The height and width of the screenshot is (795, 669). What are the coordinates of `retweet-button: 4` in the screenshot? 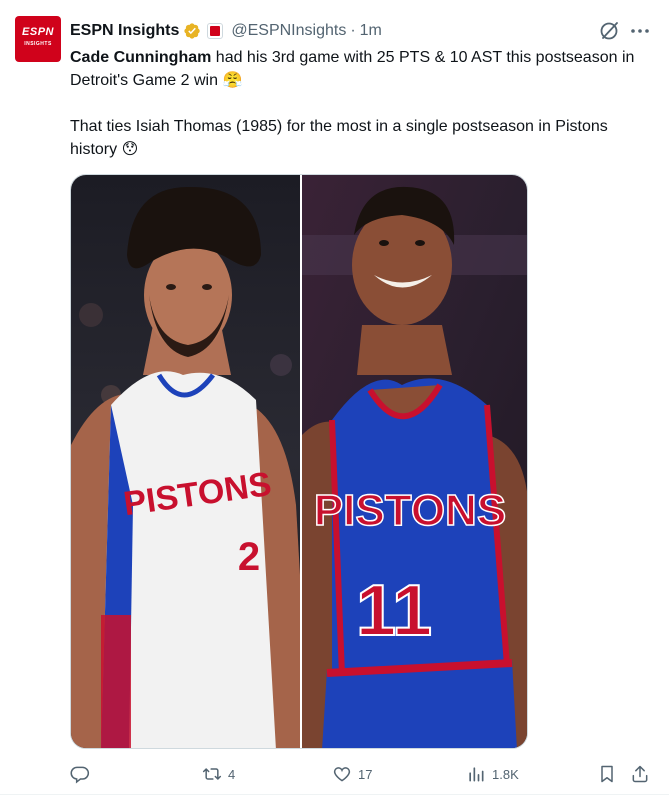 It's located at (218, 774).